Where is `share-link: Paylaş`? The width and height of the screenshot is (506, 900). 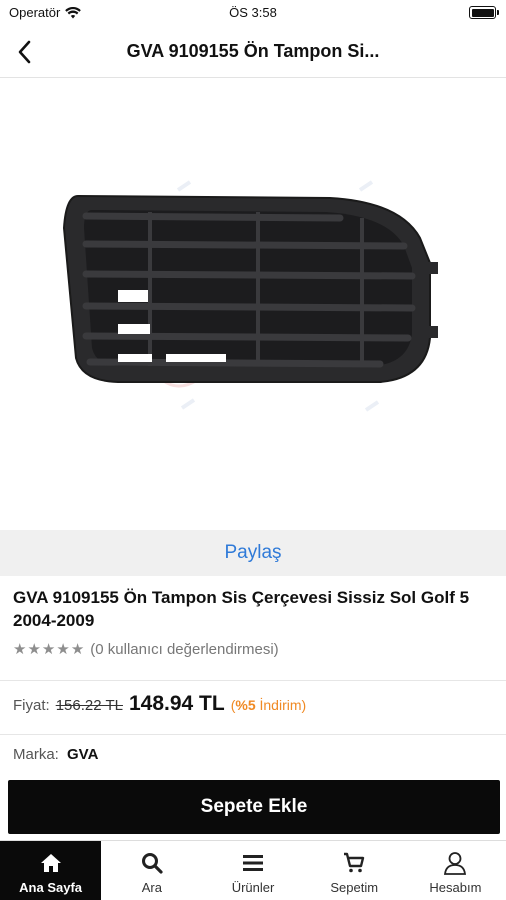 share-link: Paylaş is located at coordinates (252, 553).